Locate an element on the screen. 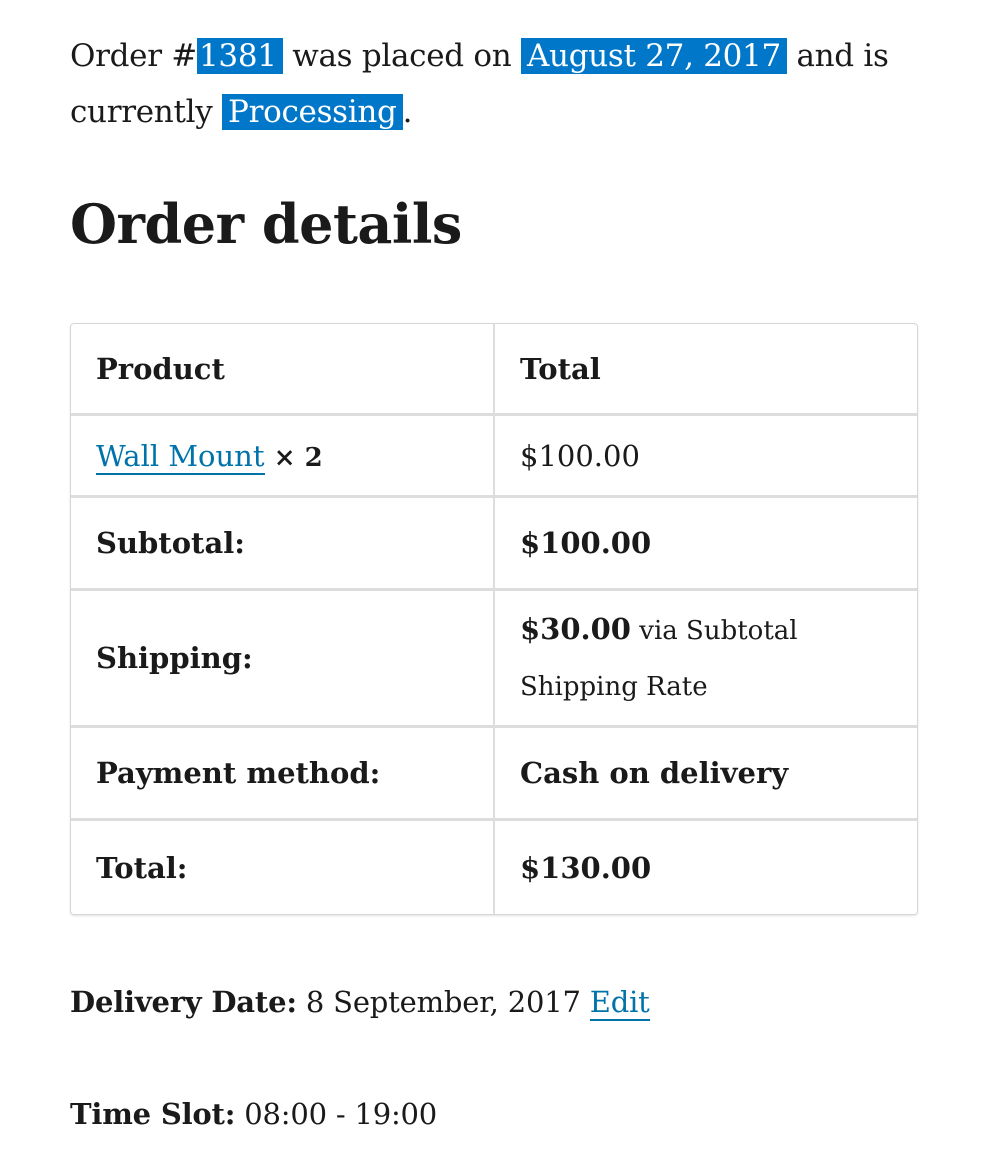  subtotal-value: $100.00 is located at coordinates (706, 544).